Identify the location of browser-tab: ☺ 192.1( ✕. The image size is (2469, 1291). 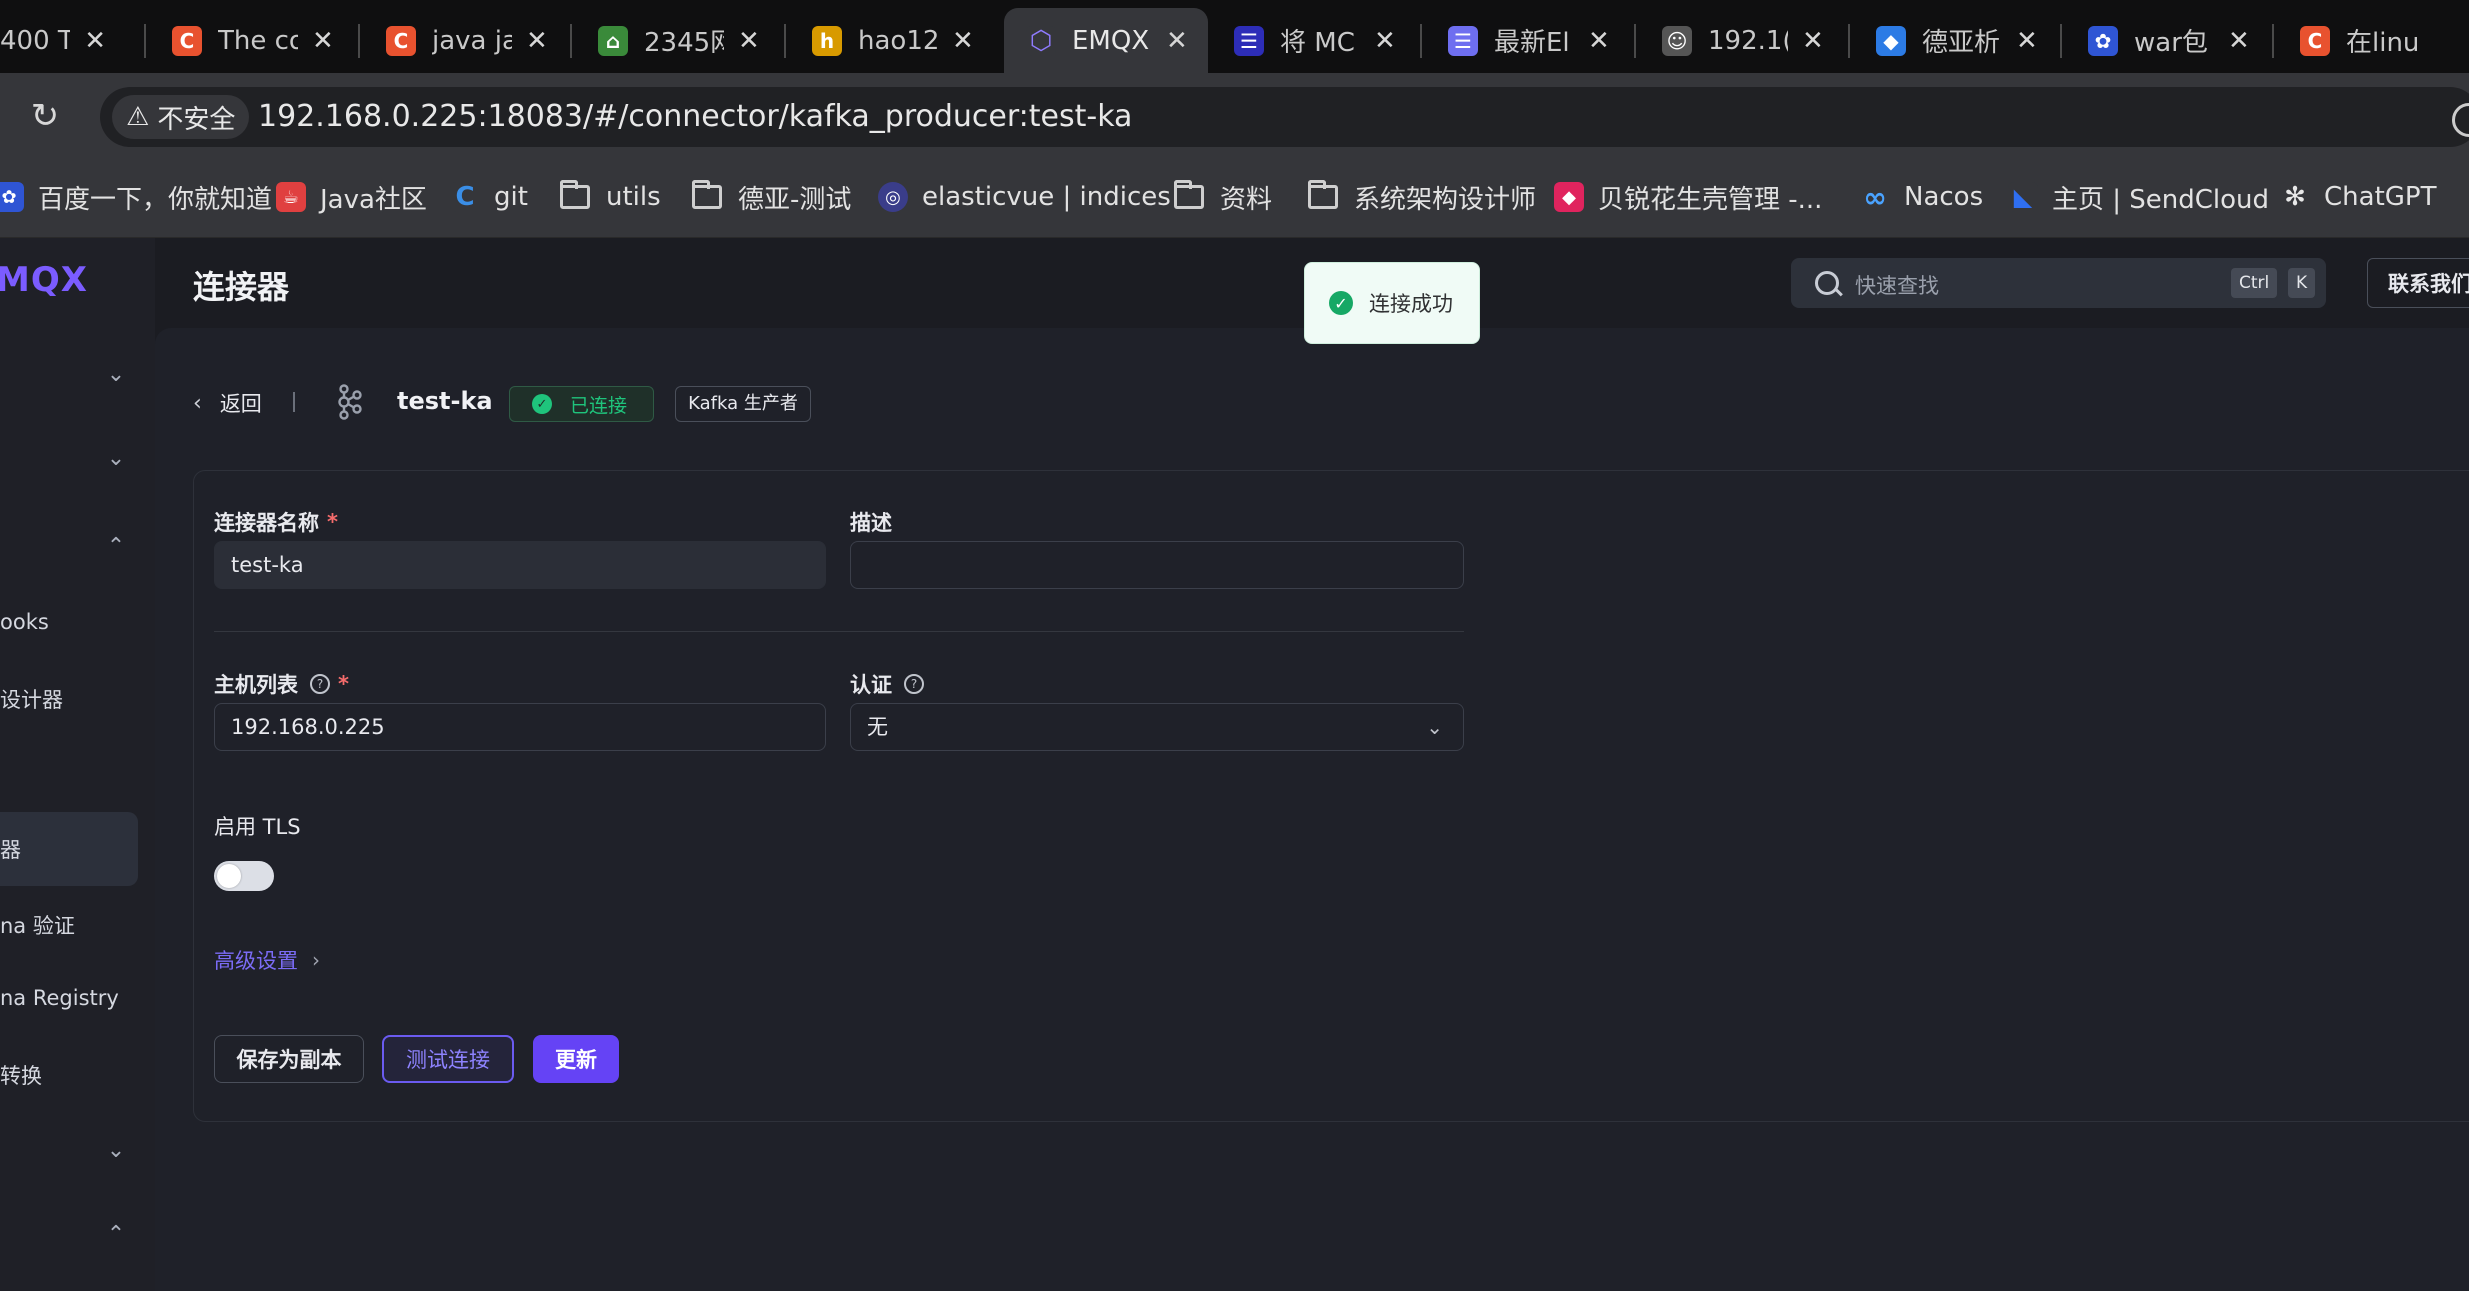
(1740, 40).